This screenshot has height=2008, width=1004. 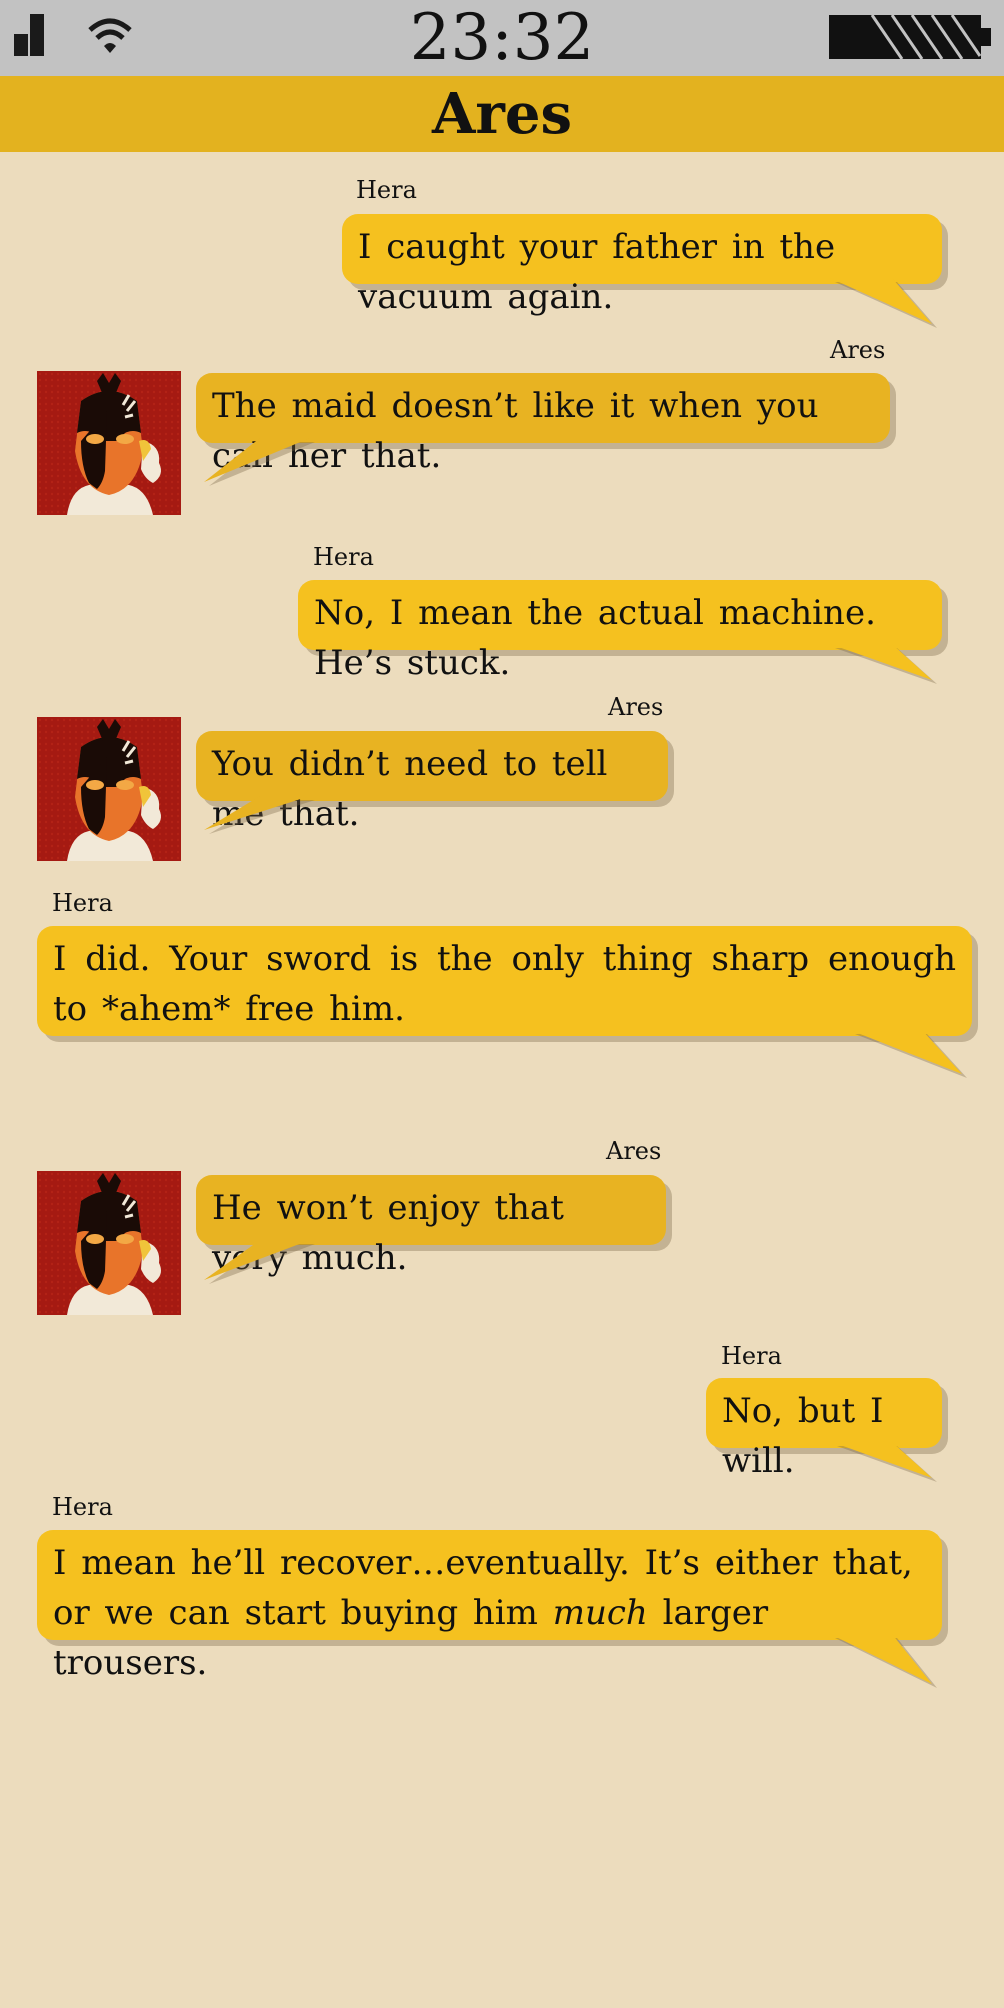 What do you see at coordinates (502, 38) in the screenshot?
I see `status-bar: 23:32` at bounding box center [502, 38].